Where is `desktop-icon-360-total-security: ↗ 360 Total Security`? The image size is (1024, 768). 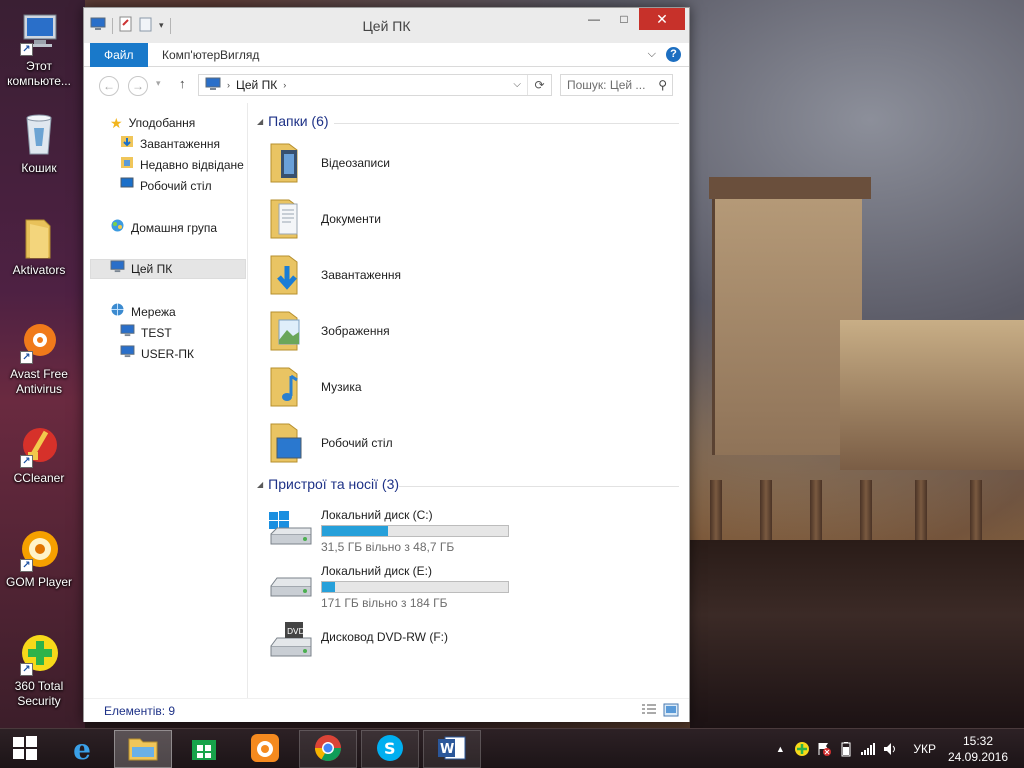 desktop-icon-360-total-security: ↗ 360 Total Security is located at coordinates (39, 669).